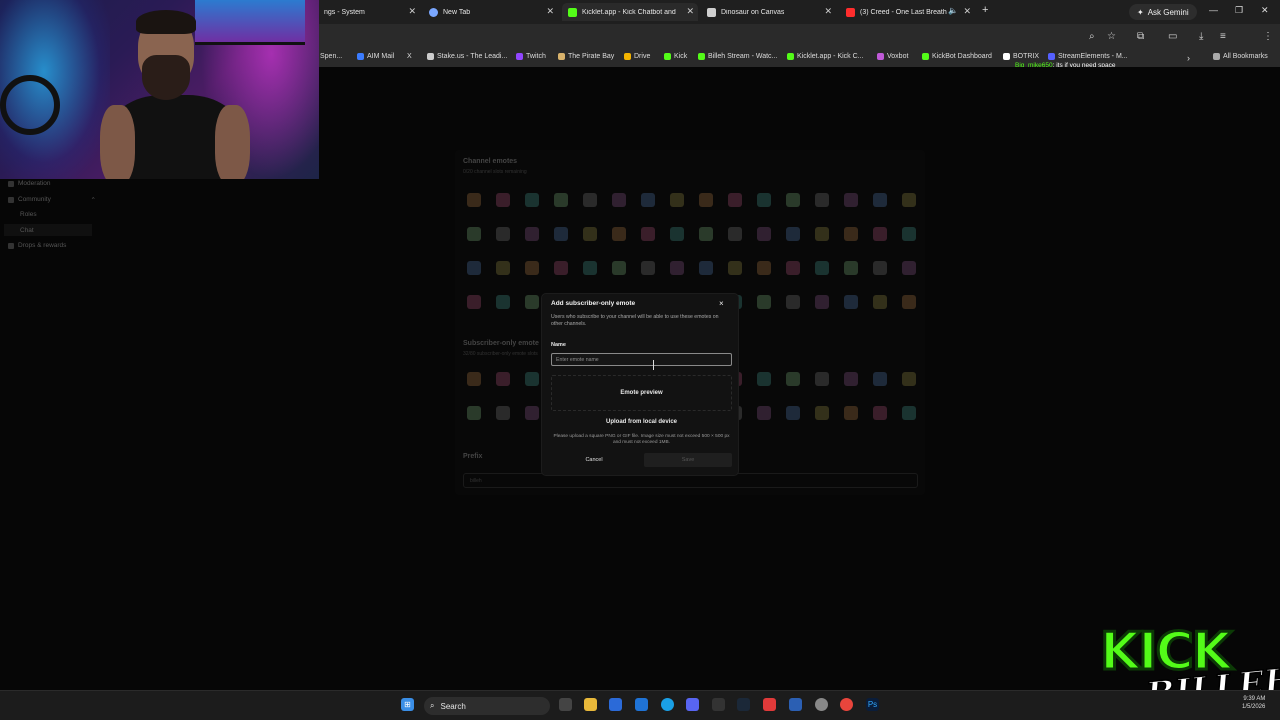 The image size is (1280, 720). Describe the element at coordinates (1201, 36) in the screenshot. I see `download-icon: ⤓` at that location.